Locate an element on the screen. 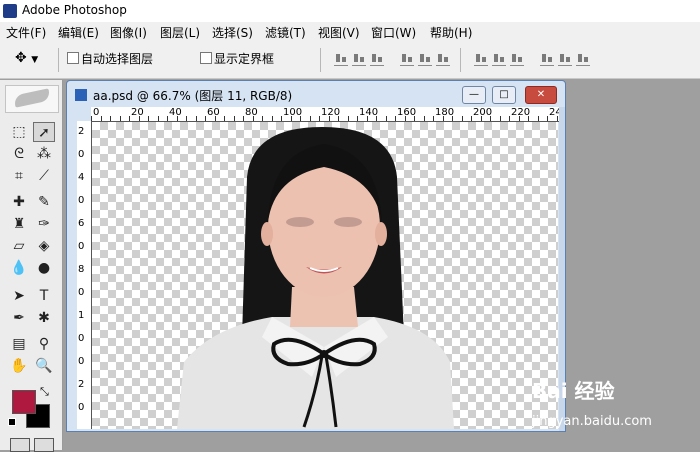  ruler-top-label: 0 is located at coordinates (96, 112).